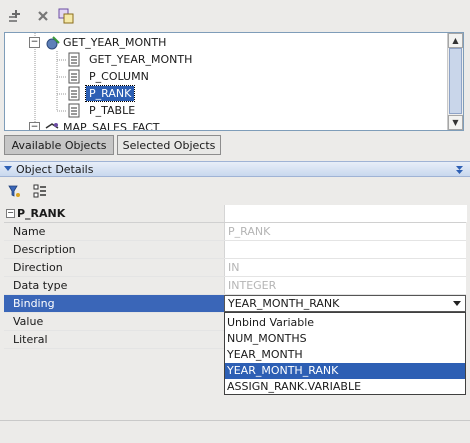  I want to click on tab-label: Selected Objects, so click(169, 145).